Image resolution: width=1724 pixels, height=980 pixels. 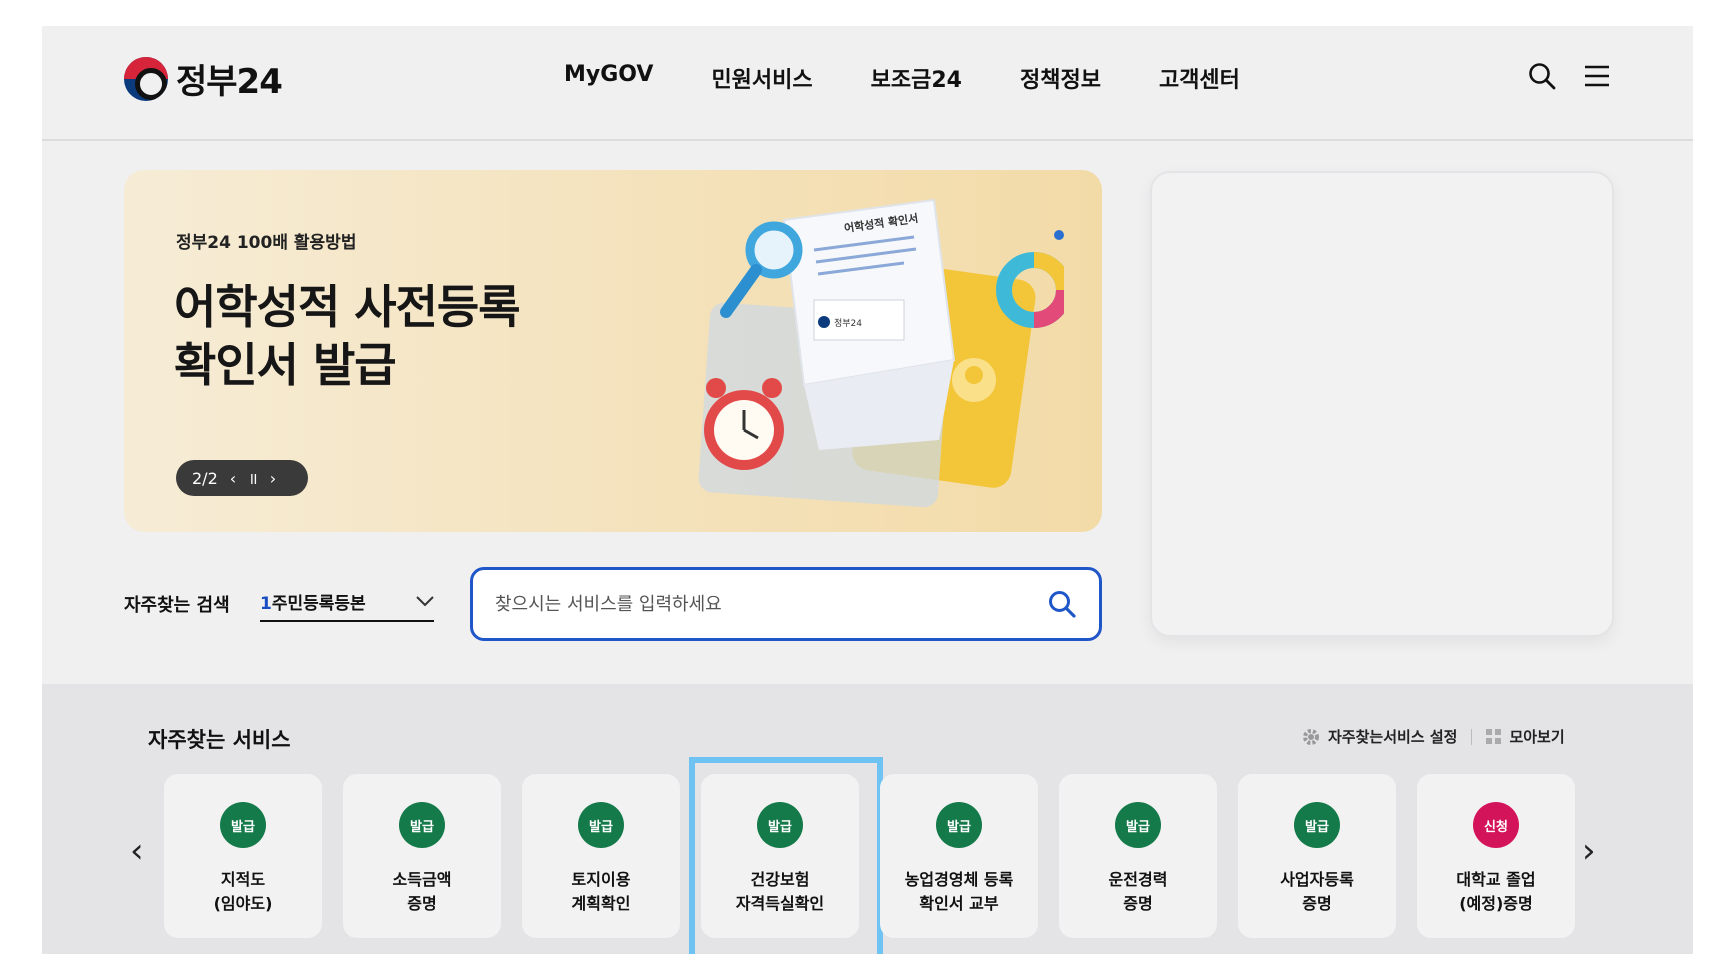 I want to click on frequent-search-text: 주민등록등본, so click(x=318, y=603).